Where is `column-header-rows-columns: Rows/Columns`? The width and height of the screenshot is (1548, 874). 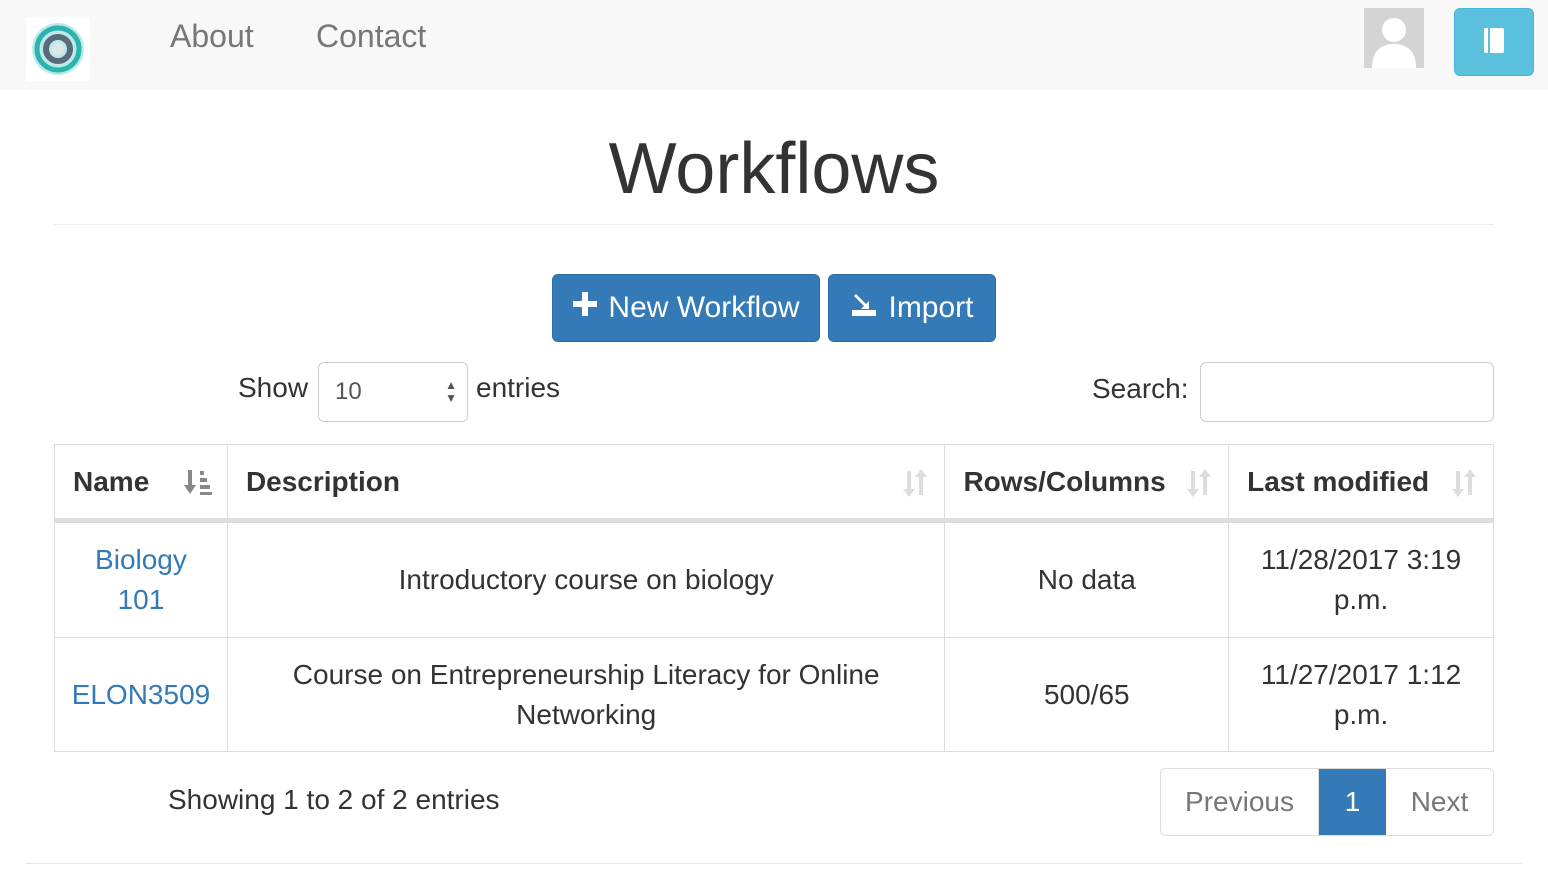
column-header-rows-columns: Rows/Columns is located at coordinates (1087, 483).